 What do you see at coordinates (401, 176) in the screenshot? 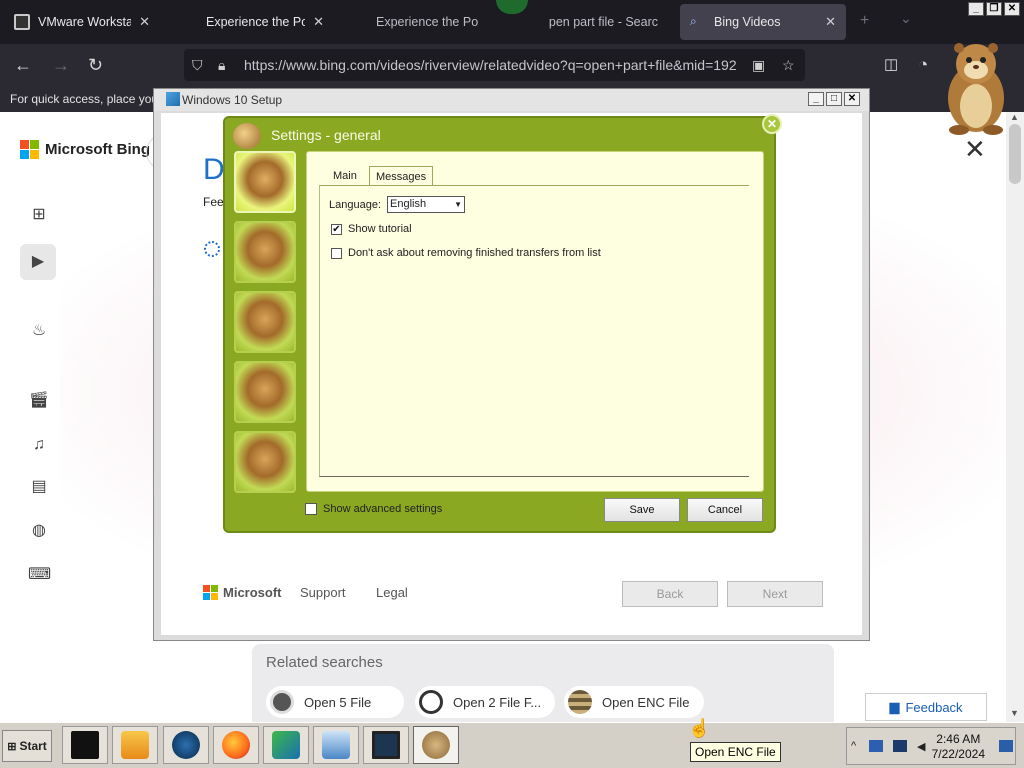
I see `tab-messages: Messages` at bounding box center [401, 176].